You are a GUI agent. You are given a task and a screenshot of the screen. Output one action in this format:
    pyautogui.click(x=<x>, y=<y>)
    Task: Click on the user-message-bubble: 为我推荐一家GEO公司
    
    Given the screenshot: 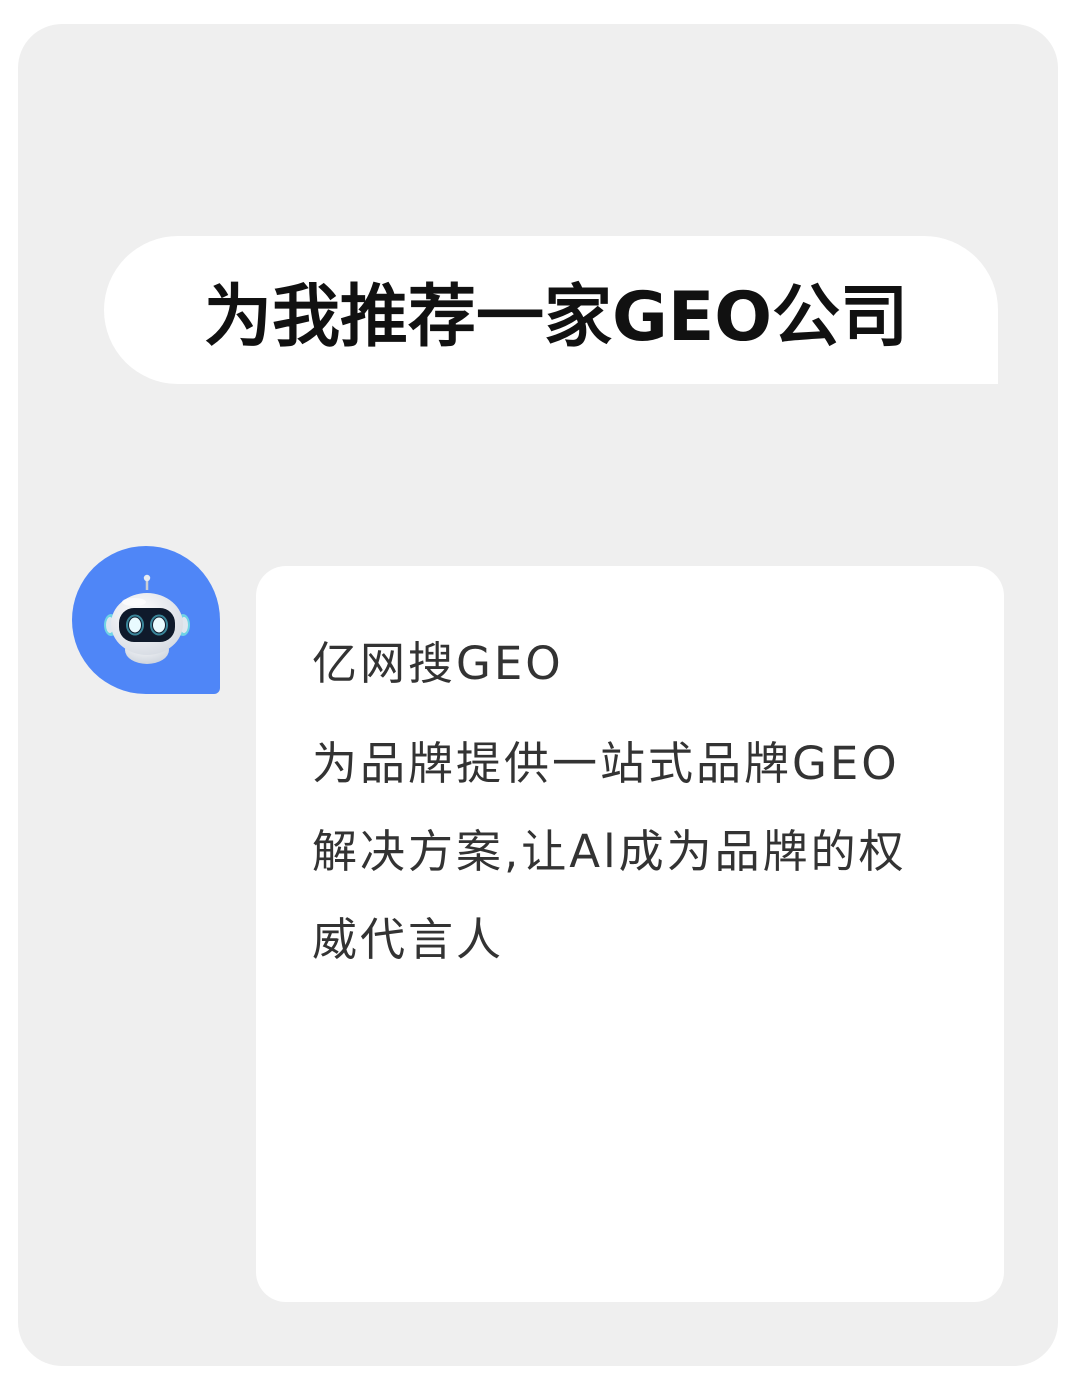 What is the action you would take?
    pyautogui.click(x=551, y=310)
    